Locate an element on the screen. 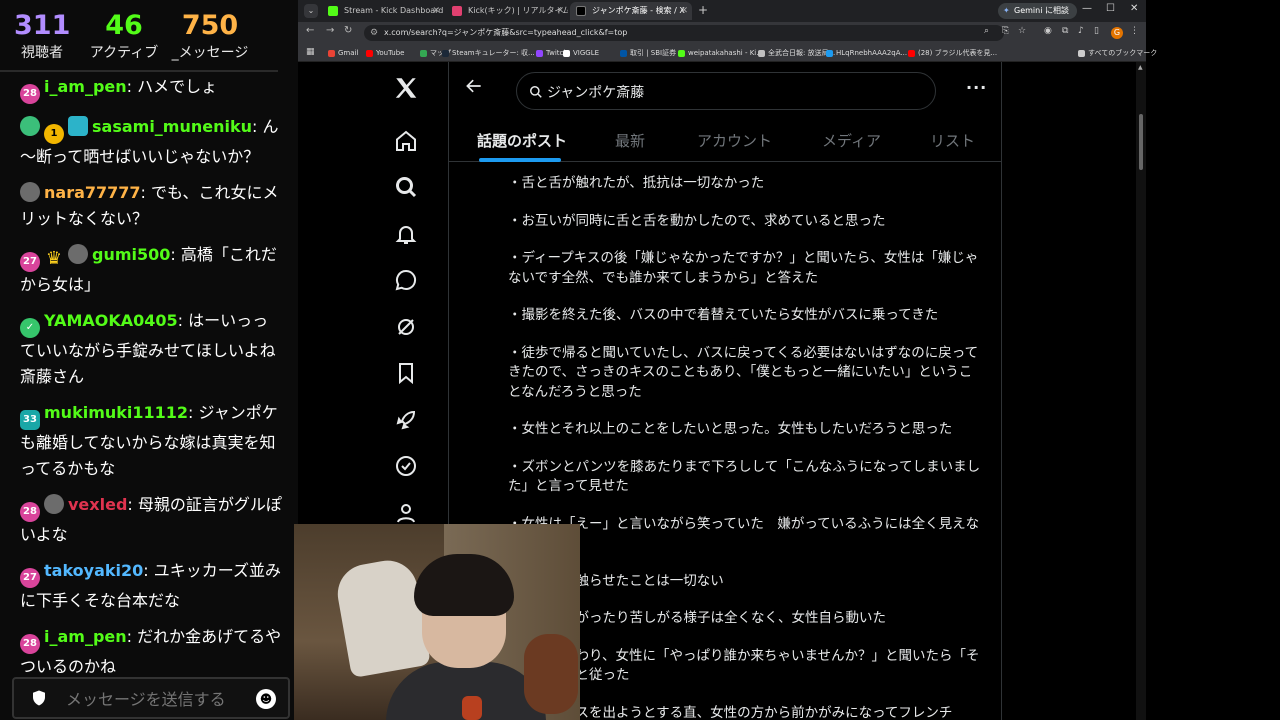  message-count: 750 _メッセージ is located at coordinates (210, 35).